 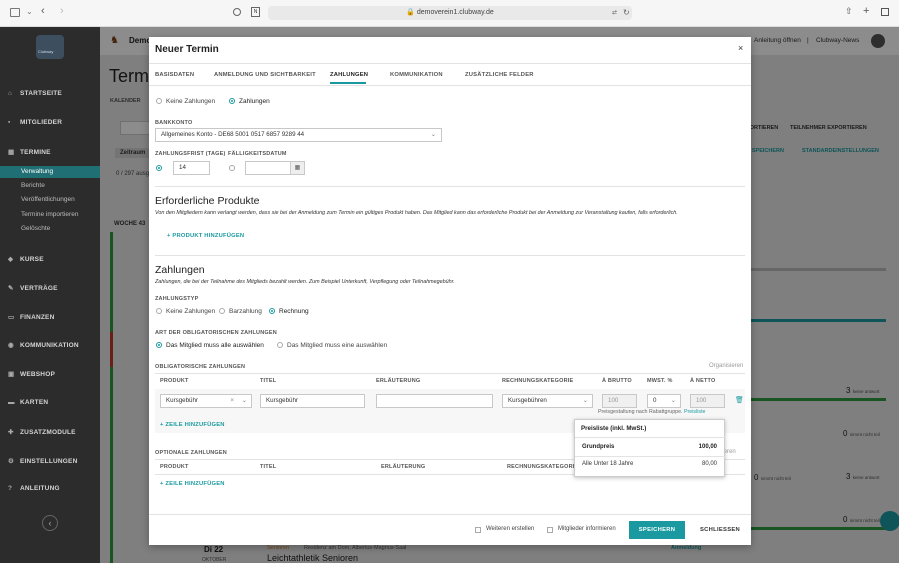 I want to click on radio-keine-zahlungen: Keine Zahlungen, so click(x=185, y=101).